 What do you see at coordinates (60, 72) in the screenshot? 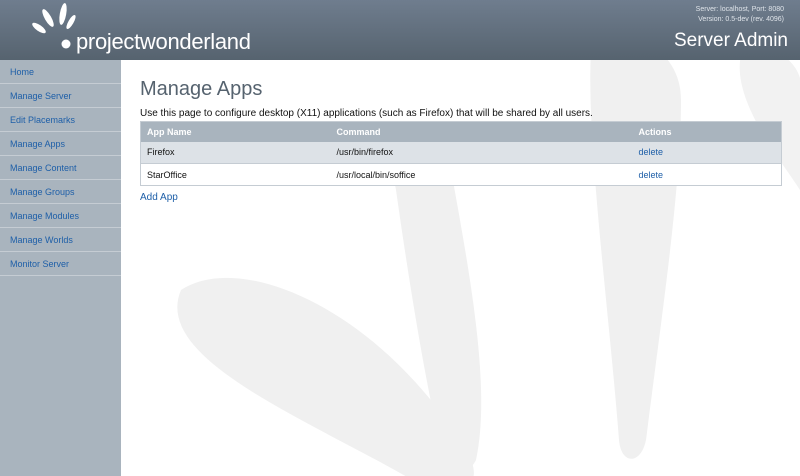
I see `sidebar-item-home: Home` at bounding box center [60, 72].